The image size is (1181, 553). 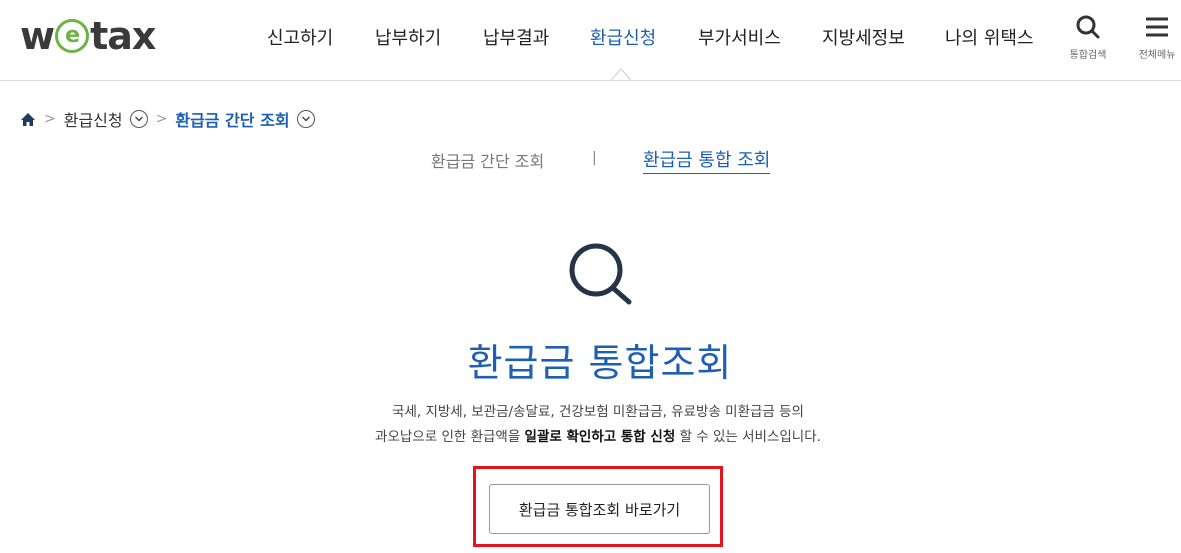 What do you see at coordinates (408, 37) in the screenshot?
I see `nav-pay: 납부하기` at bounding box center [408, 37].